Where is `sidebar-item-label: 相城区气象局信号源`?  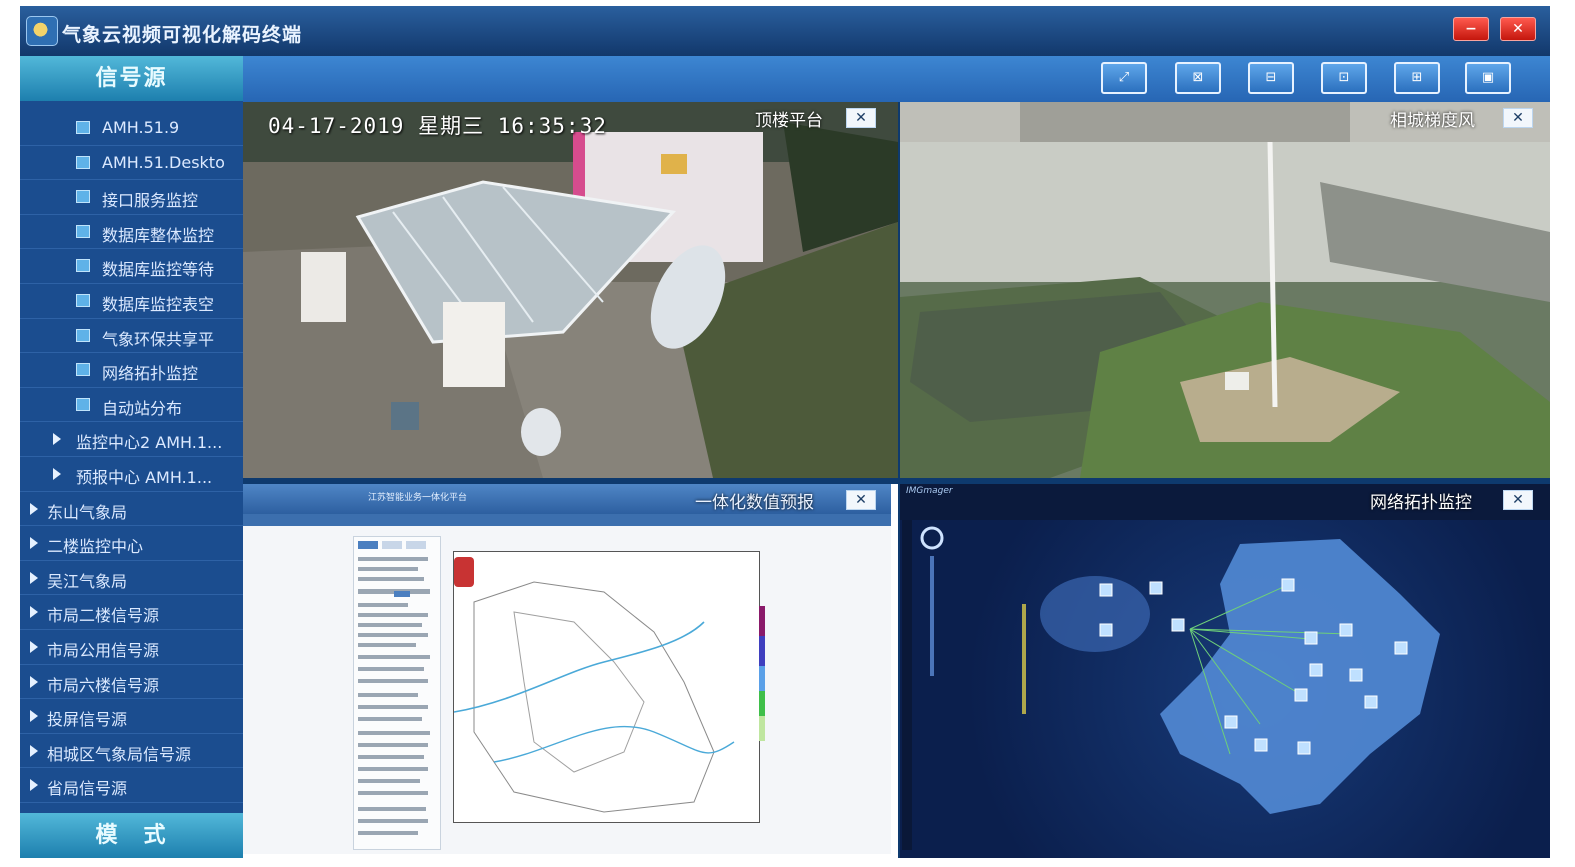
sidebar-item-label: 相城区气象局信号源 is located at coordinates (119, 754).